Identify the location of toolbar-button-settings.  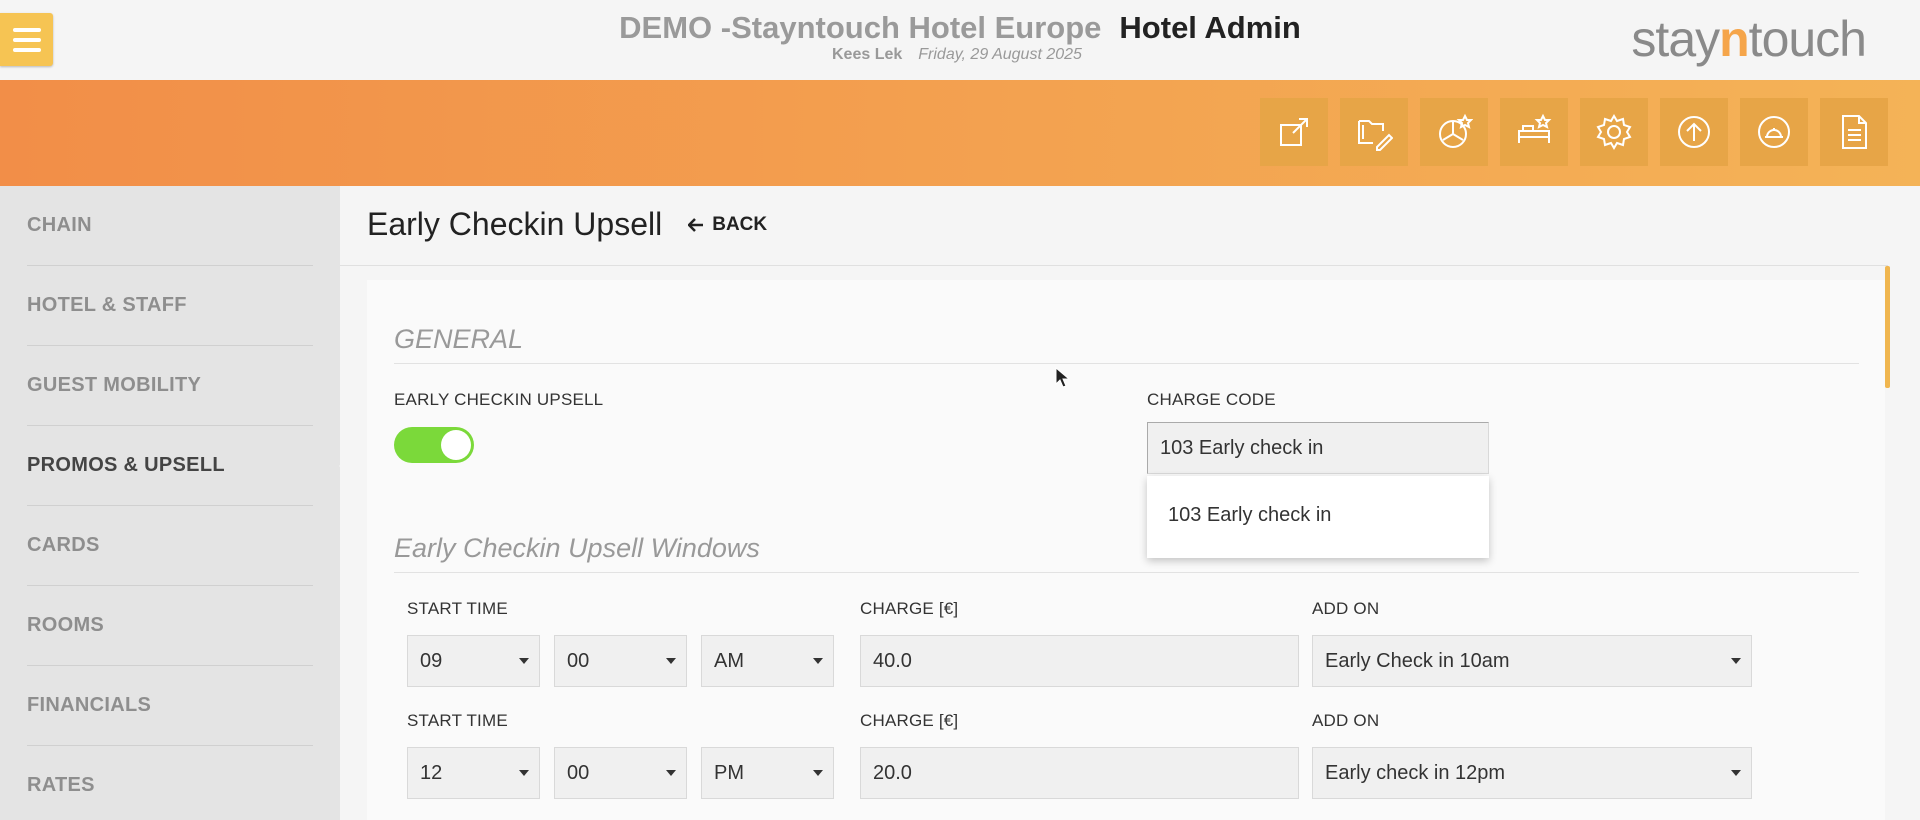
(1614, 132).